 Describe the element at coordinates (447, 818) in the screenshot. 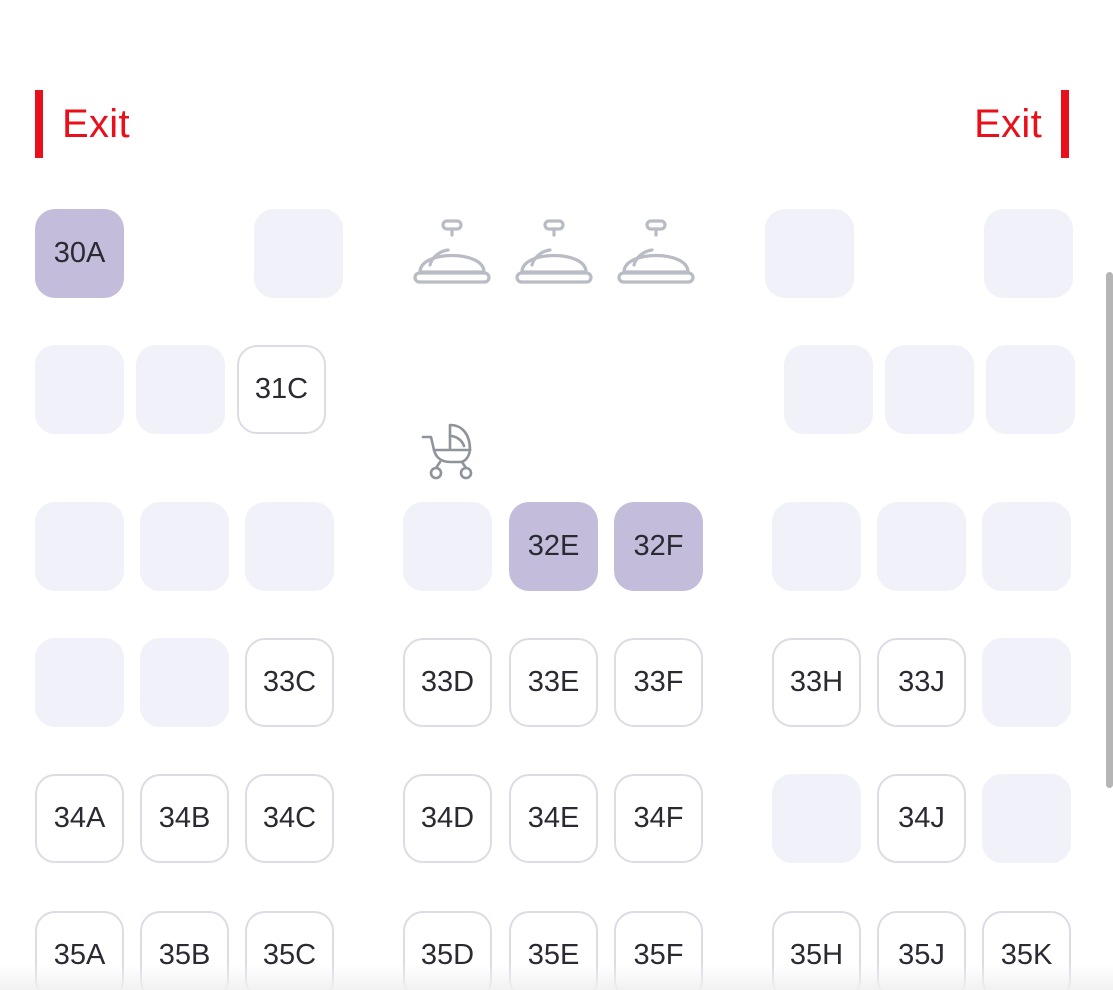

I see `seat-34D: 34D` at that location.